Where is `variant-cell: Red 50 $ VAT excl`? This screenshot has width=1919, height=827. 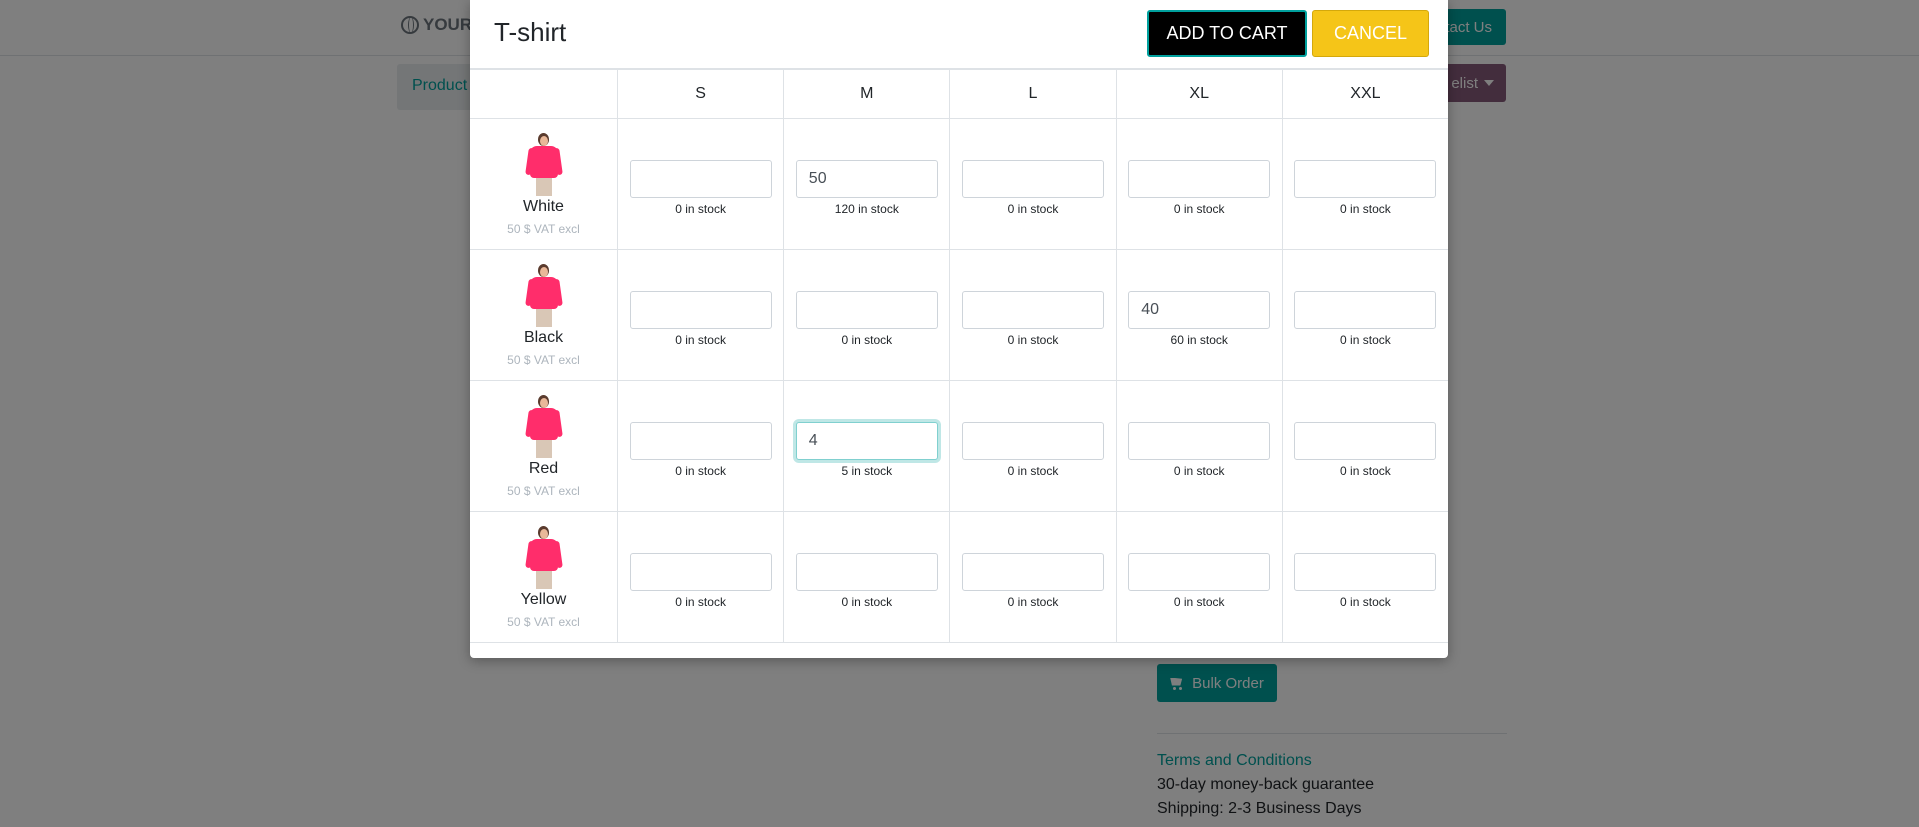
variant-cell: Red 50 $ VAT excl is located at coordinates (544, 446).